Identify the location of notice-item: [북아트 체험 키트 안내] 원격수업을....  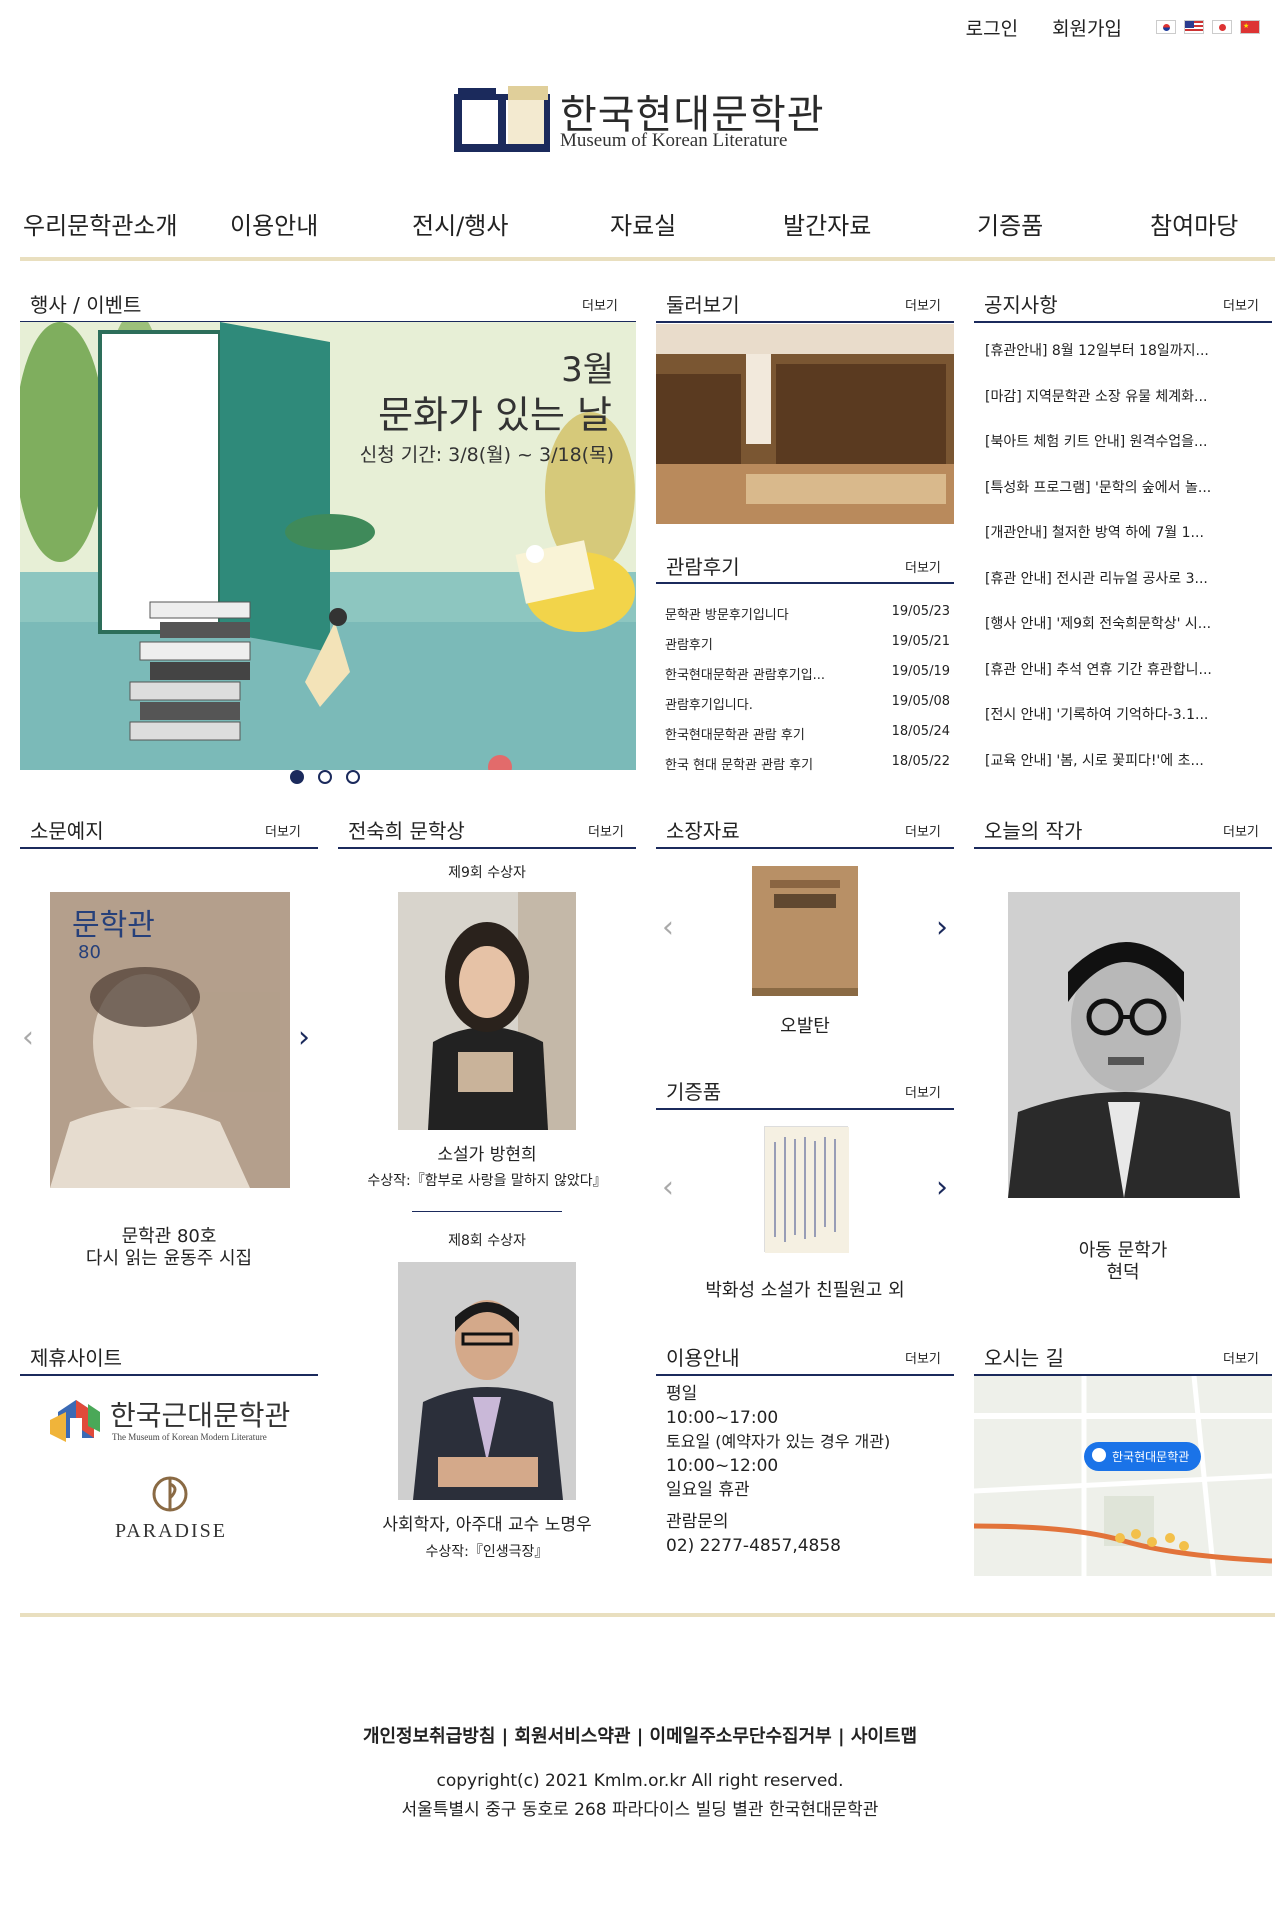
(1130, 454).